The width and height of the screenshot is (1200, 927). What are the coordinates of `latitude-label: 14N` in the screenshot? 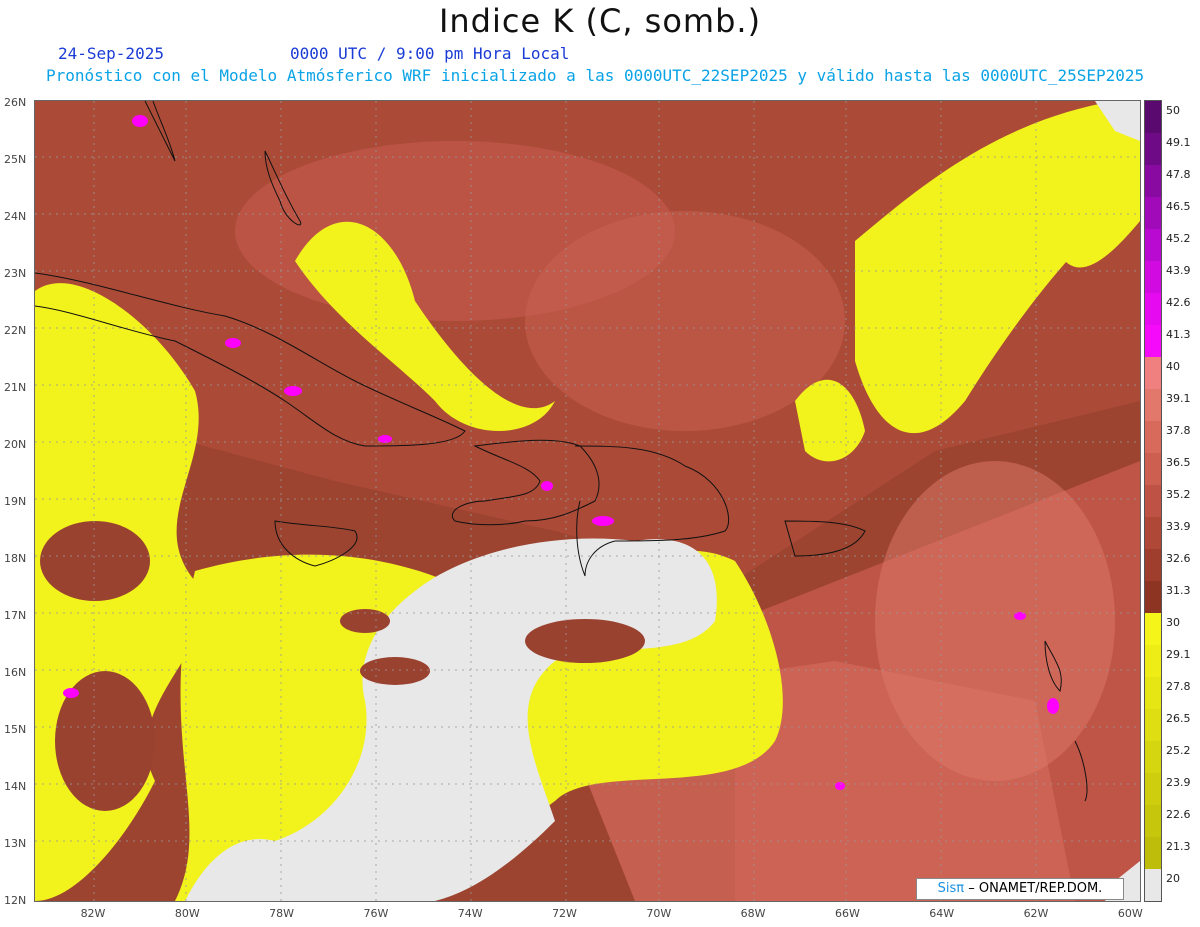 It's located at (15, 786).